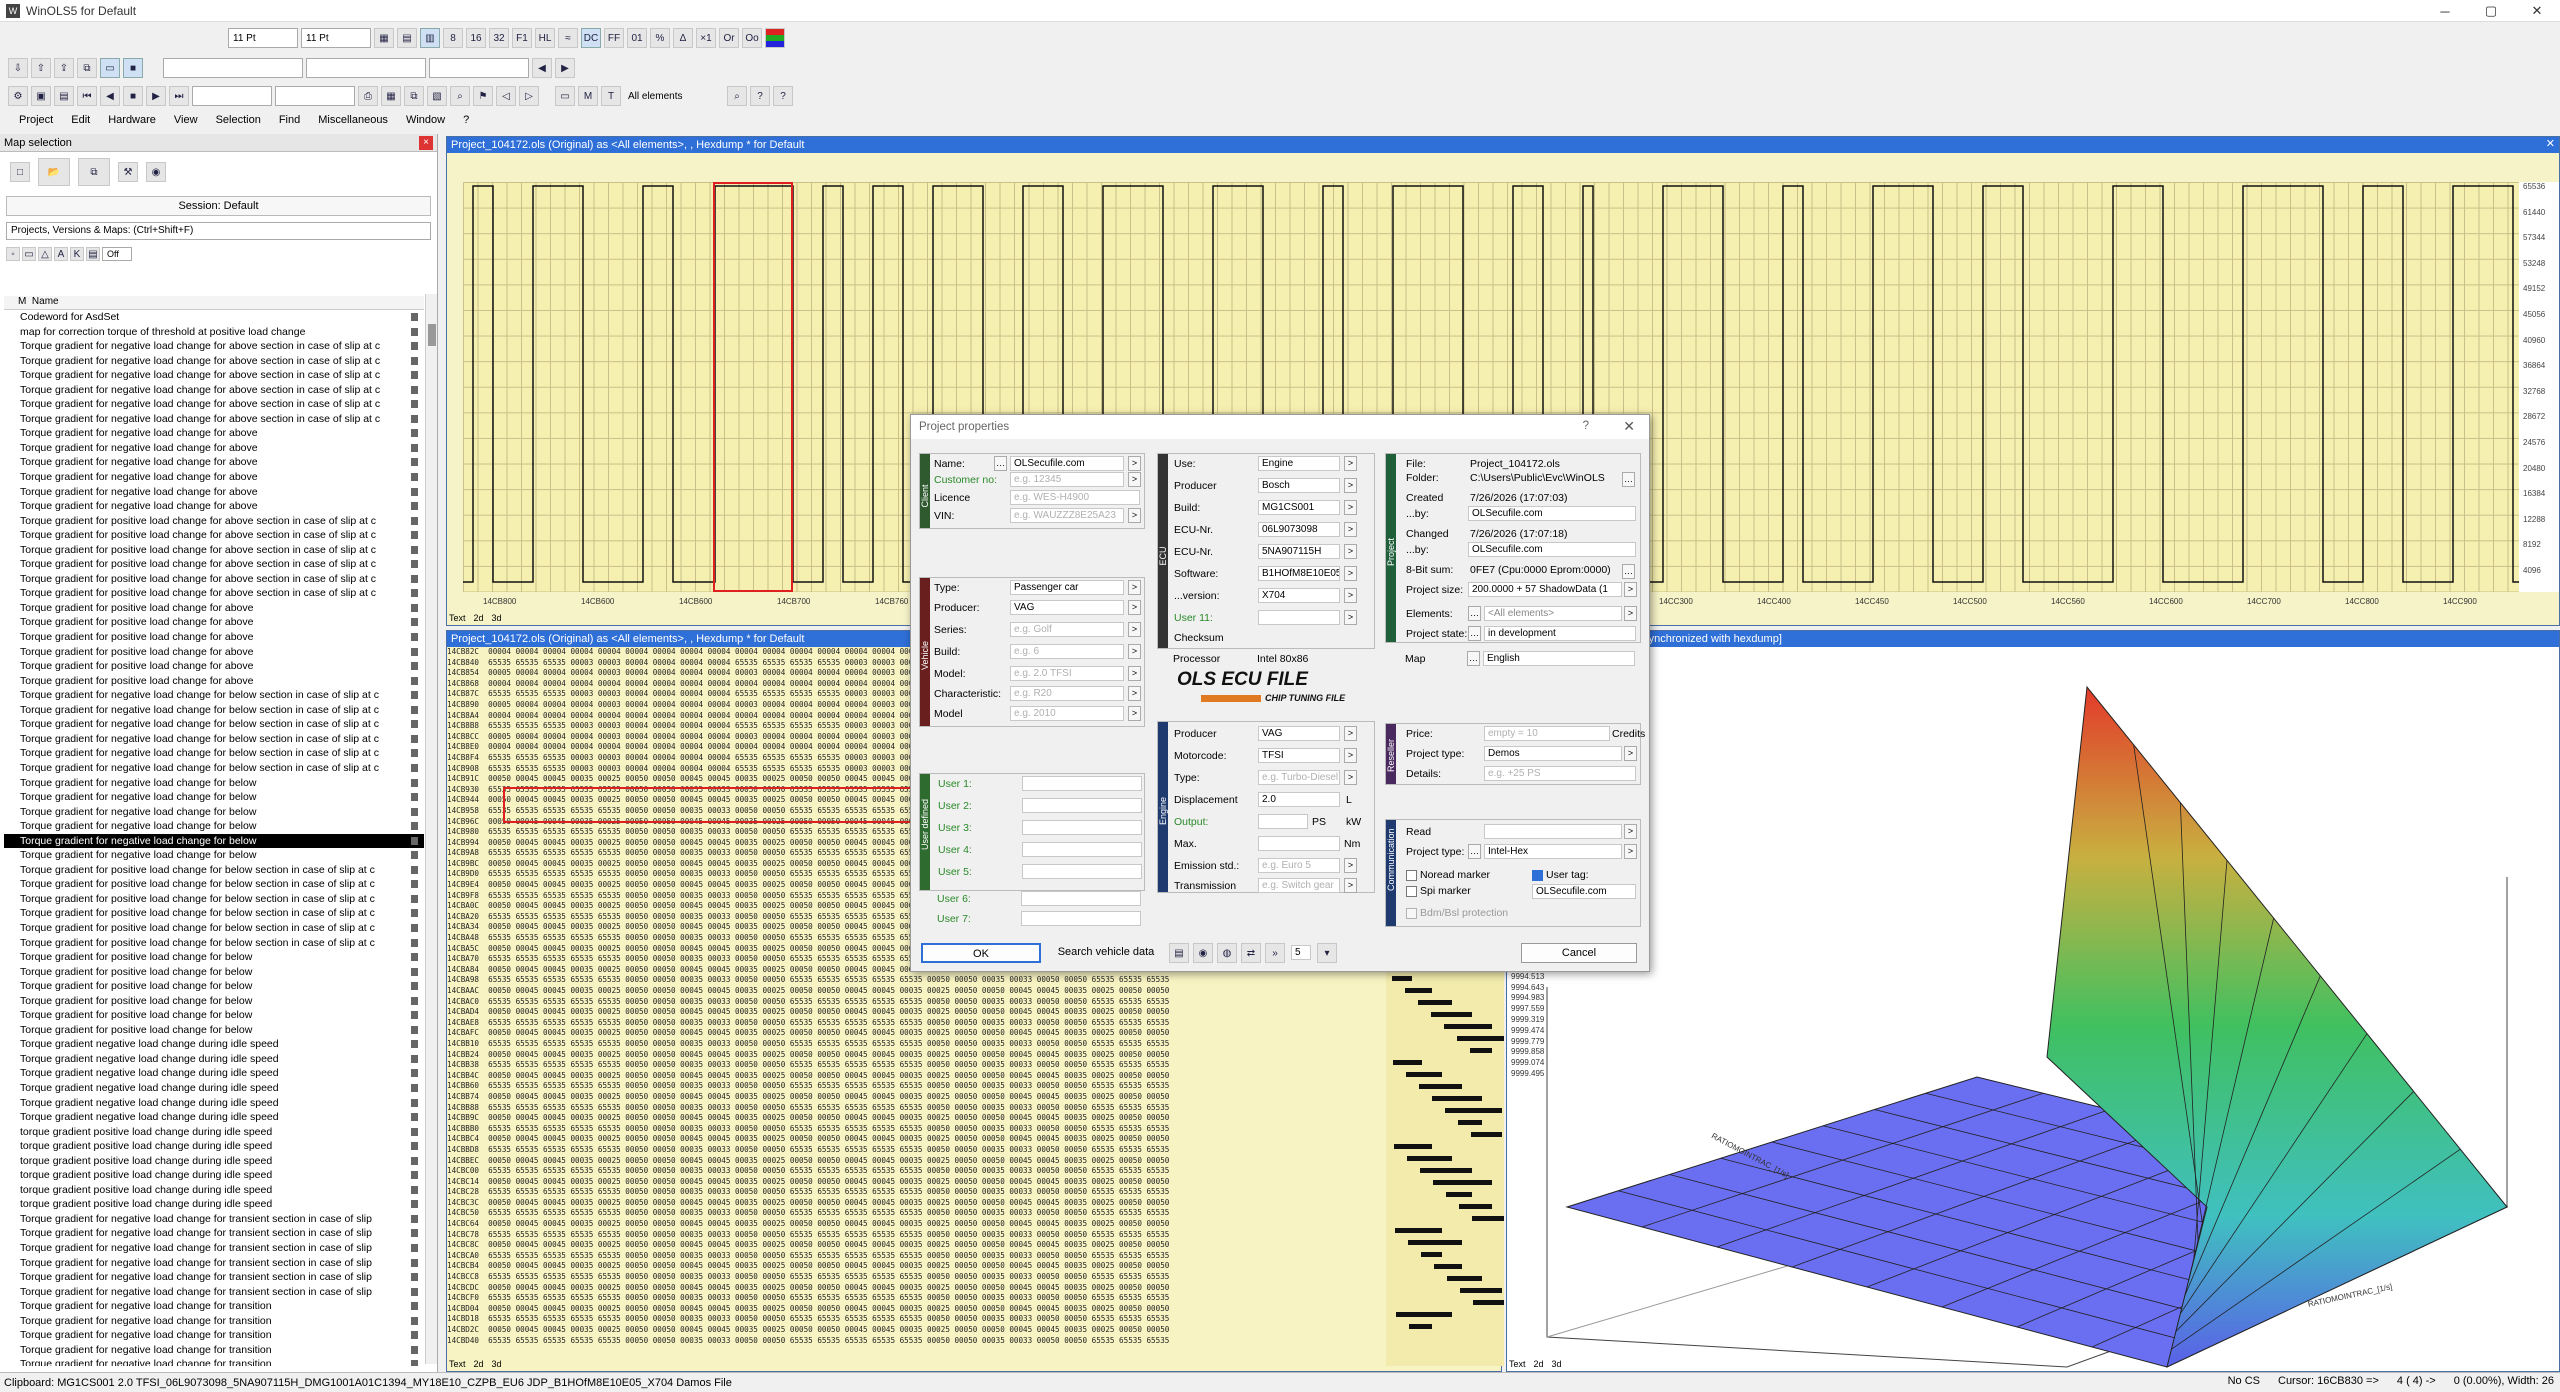  What do you see at coordinates (2550, 143) in the screenshot?
I see `close-icon: ✕` at bounding box center [2550, 143].